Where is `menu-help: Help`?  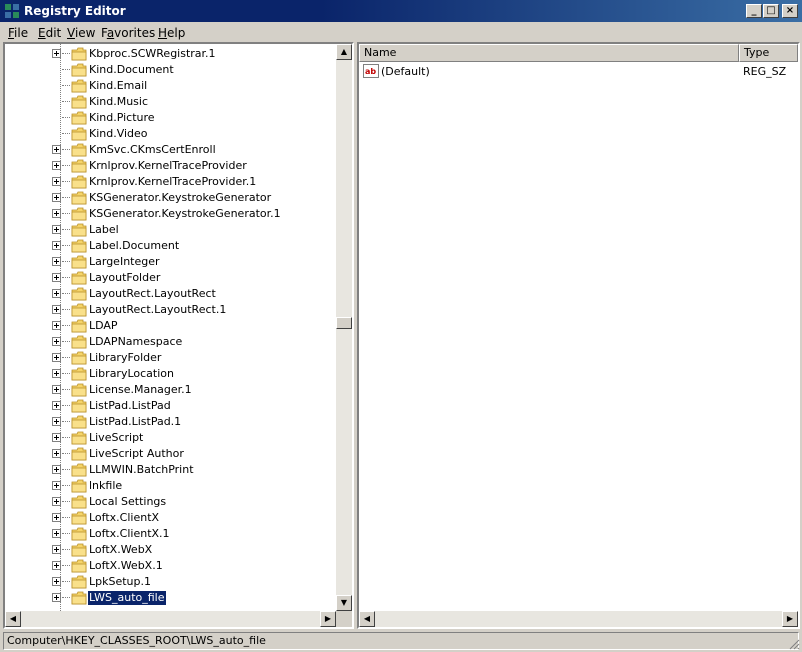
menu-help: Help is located at coordinates (171, 33).